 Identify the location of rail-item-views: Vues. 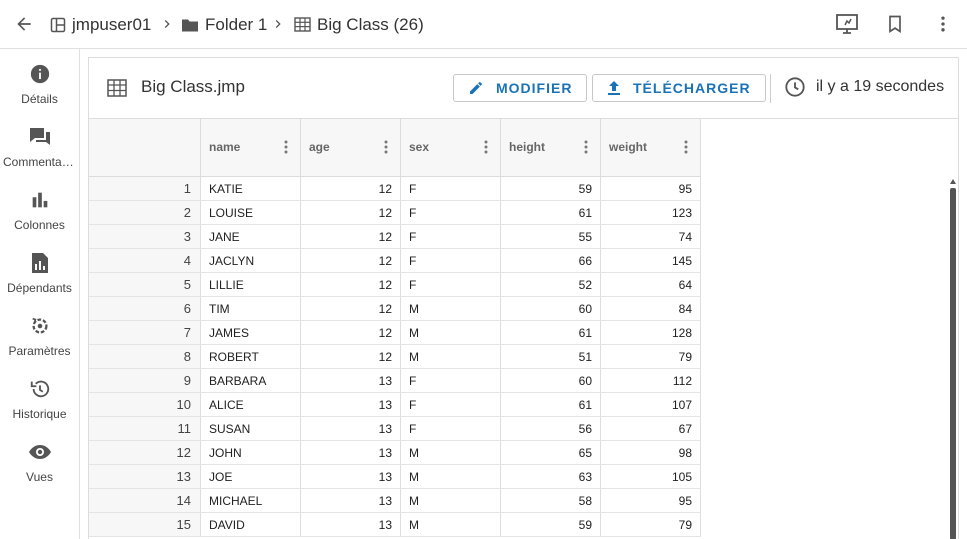
(39, 467).